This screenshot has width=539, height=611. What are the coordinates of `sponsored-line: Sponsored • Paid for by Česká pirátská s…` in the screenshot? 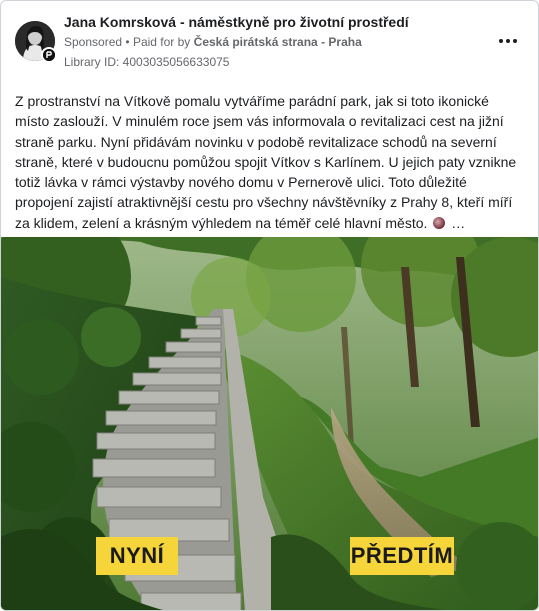 It's located at (213, 42).